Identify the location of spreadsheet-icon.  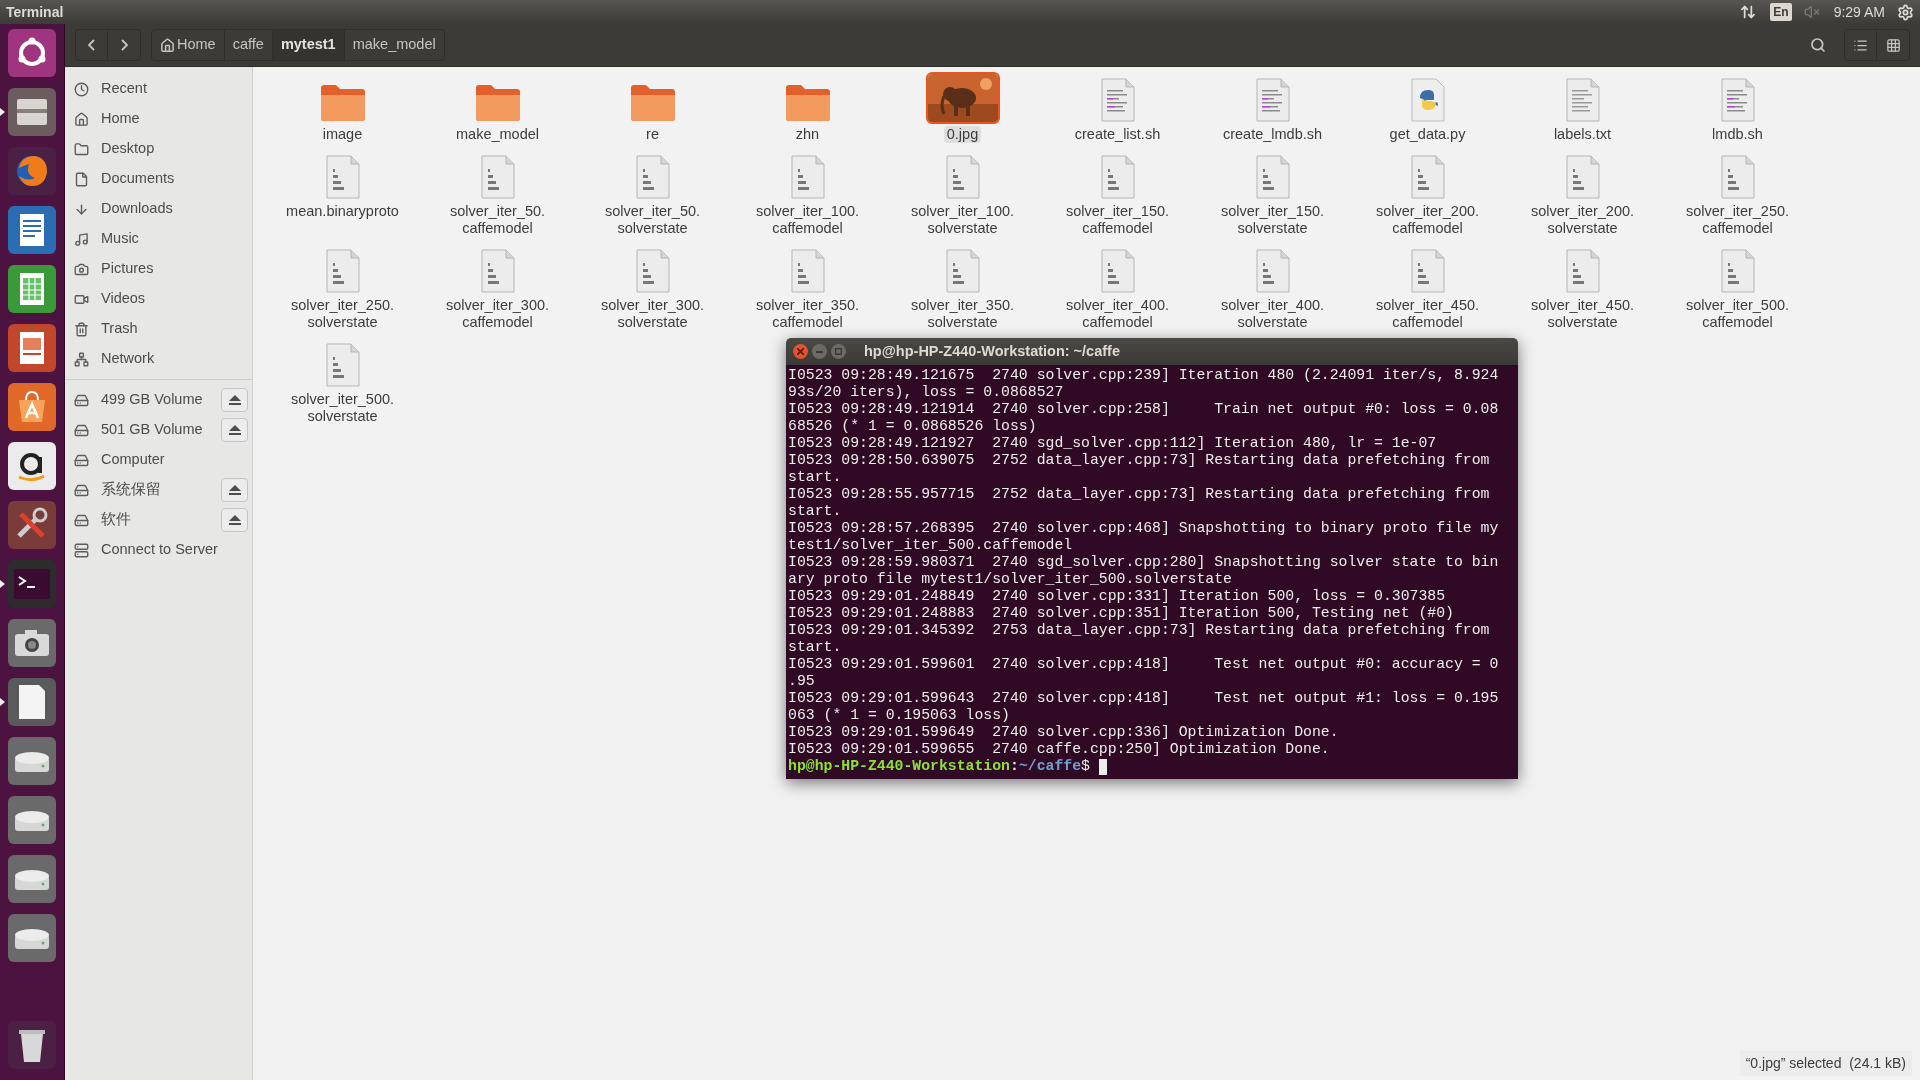
(32, 289).